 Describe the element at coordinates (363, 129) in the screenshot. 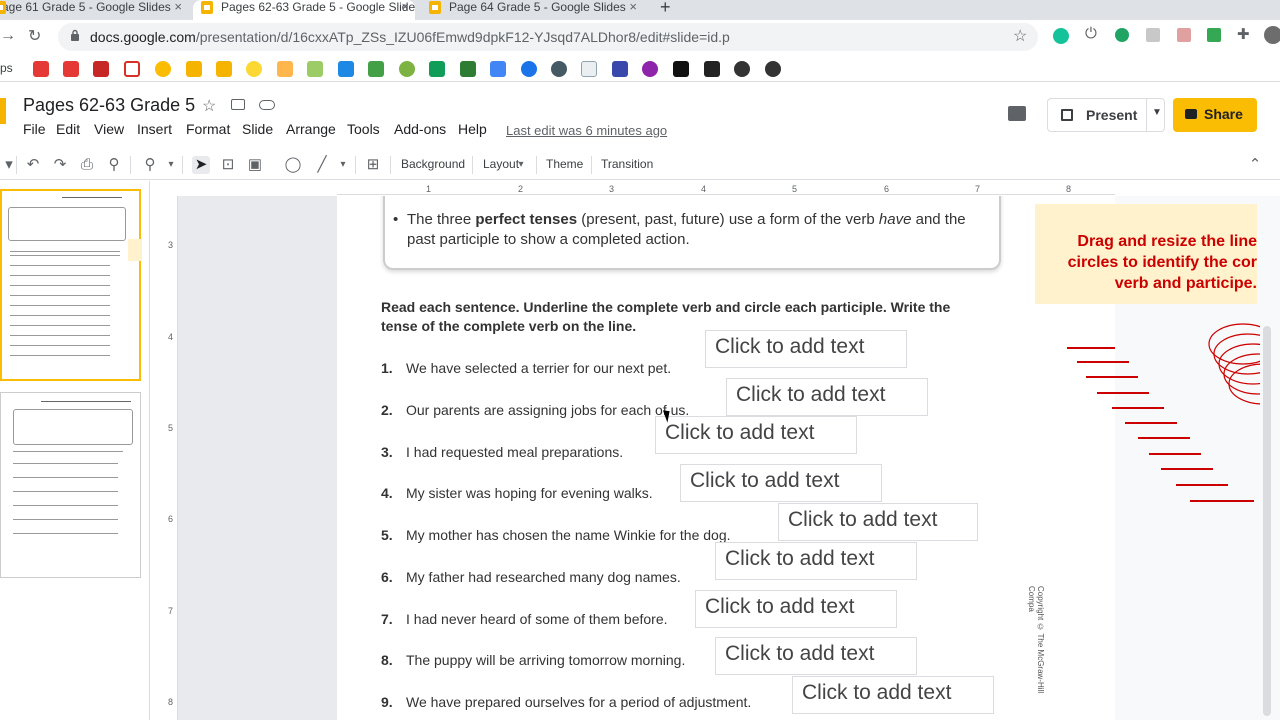

I see `menu-tools: Tools` at that location.